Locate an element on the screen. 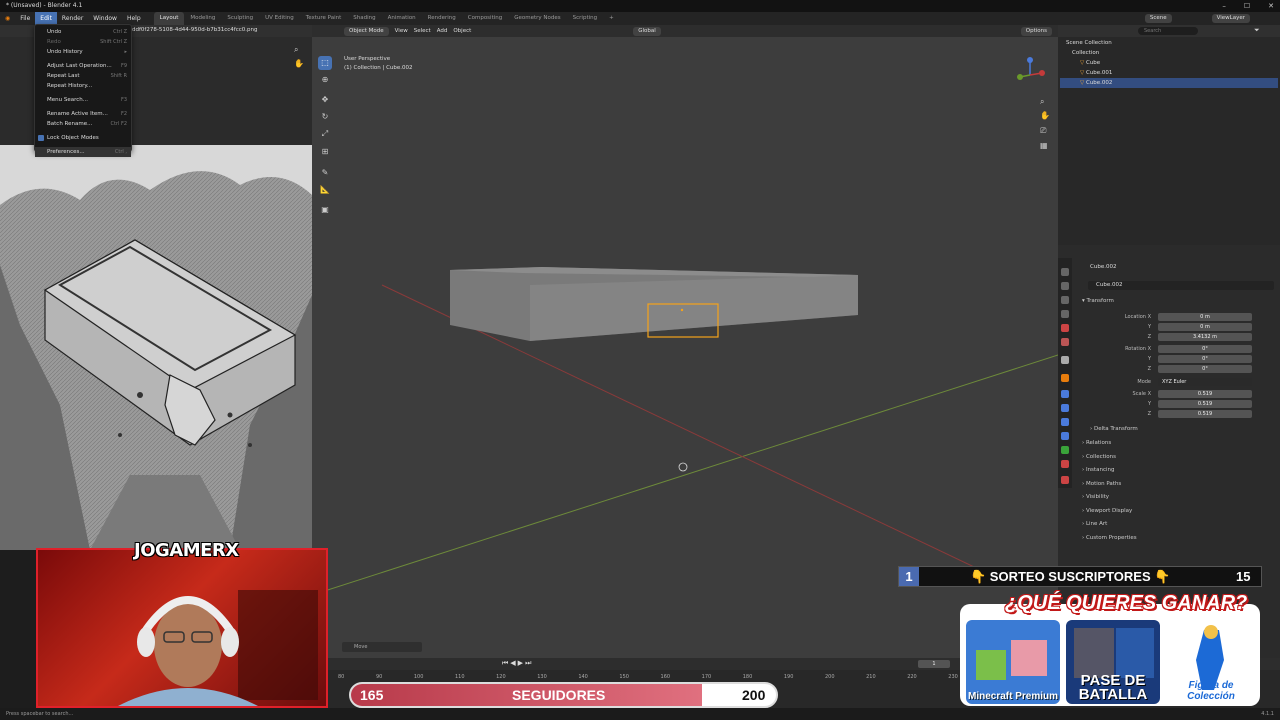 Image resolution: width=1280 pixels, height=720 pixels. scene-selector: Scene is located at coordinates (1158, 18).